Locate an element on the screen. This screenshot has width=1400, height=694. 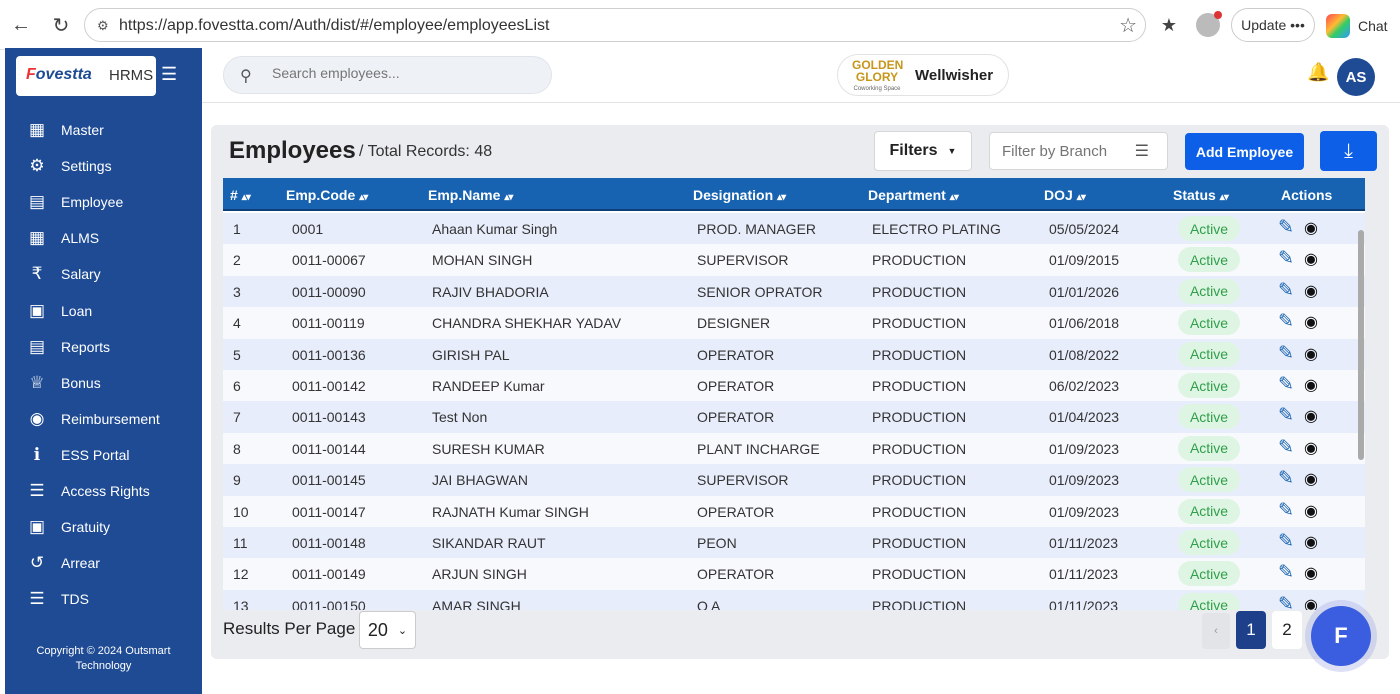
filter-icon: ☰ is located at coordinates (1142, 151).